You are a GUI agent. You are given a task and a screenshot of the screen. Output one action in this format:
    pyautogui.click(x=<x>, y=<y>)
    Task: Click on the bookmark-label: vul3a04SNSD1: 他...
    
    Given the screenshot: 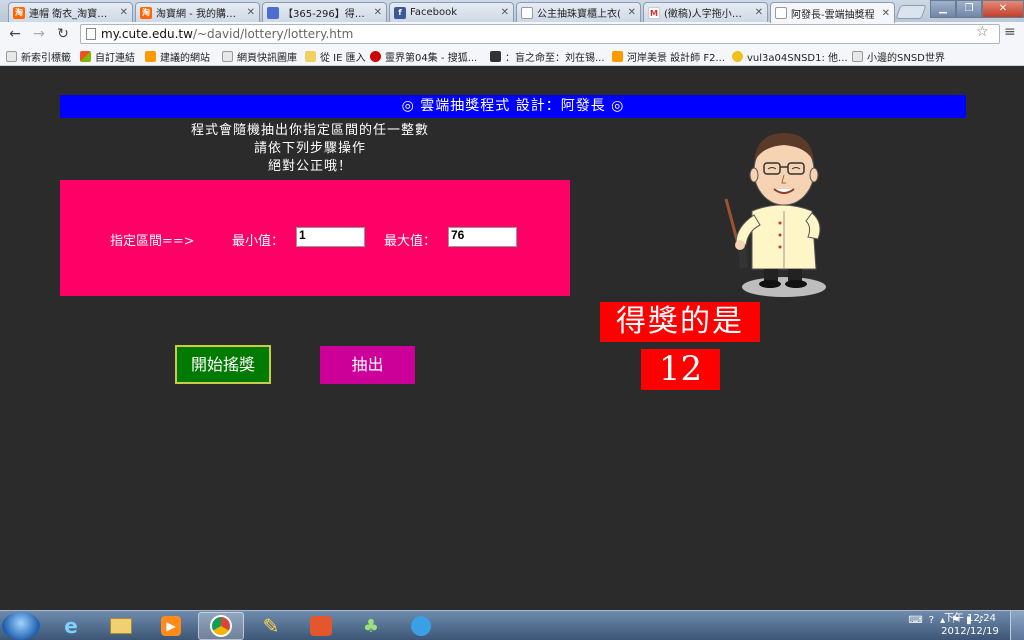 What is the action you would take?
    pyautogui.click(x=797, y=58)
    